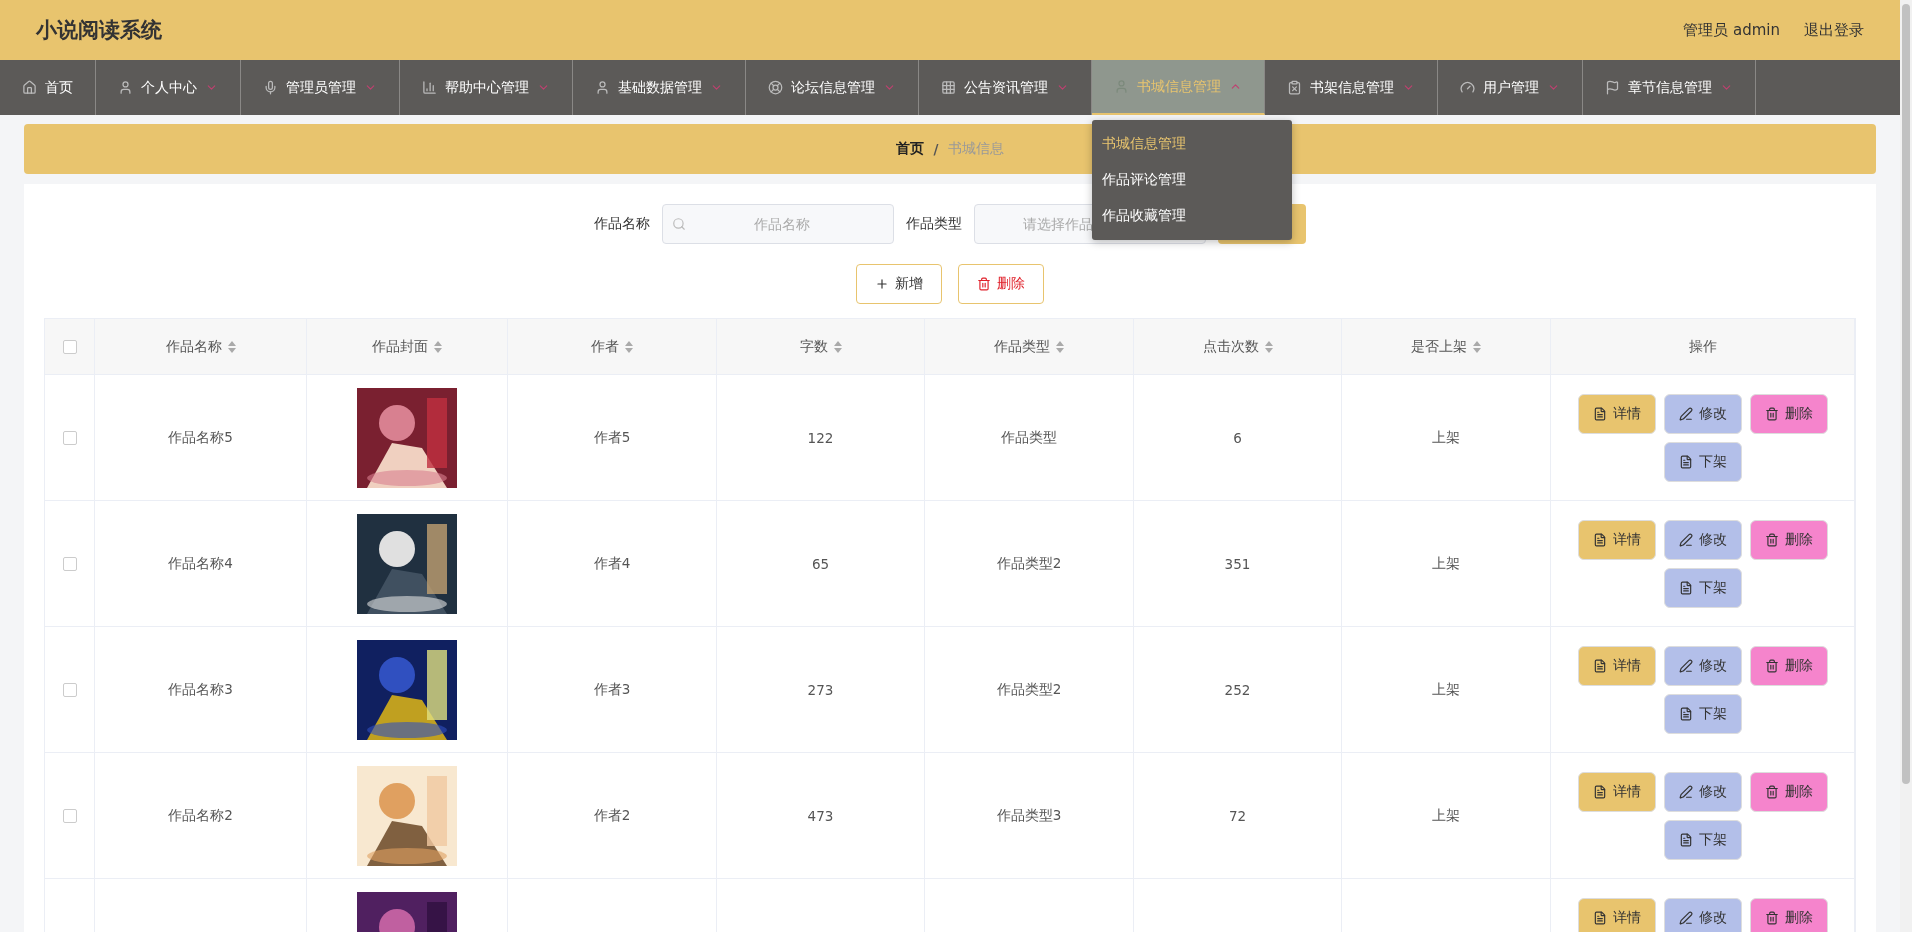 The image size is (1912, 932). What do you see at coordinates (679, 224) in the screenshot?
I see `search-icon` at bounding box center [679, 224].